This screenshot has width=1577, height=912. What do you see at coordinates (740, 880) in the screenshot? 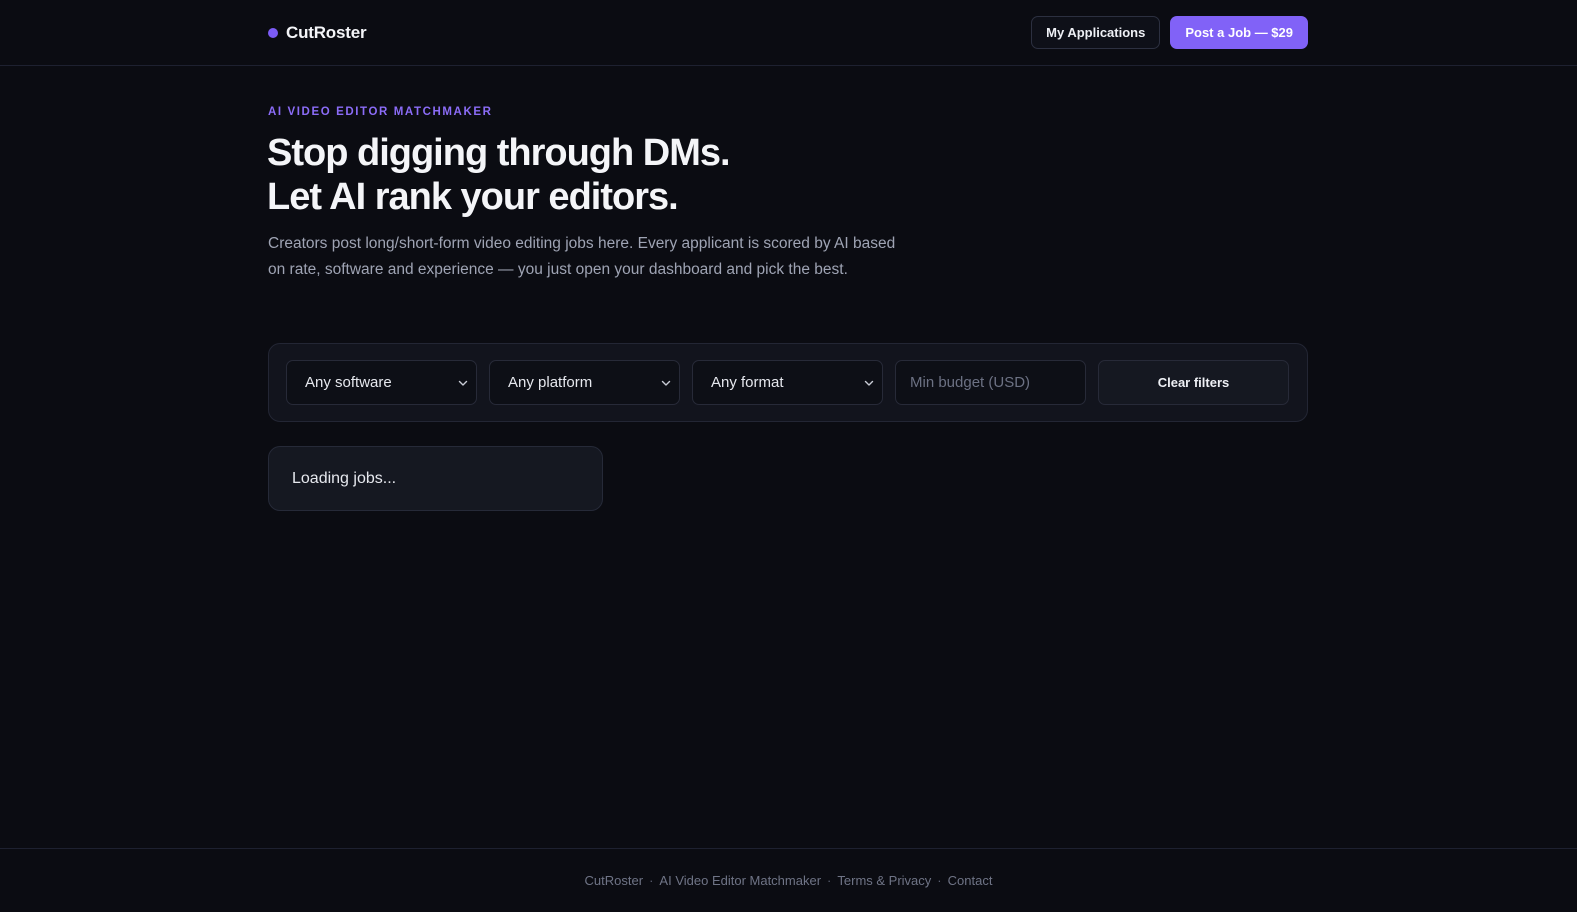
I see `footer-tagline: AI Video Editor Matchmaker` at bounding box center [740, 880].